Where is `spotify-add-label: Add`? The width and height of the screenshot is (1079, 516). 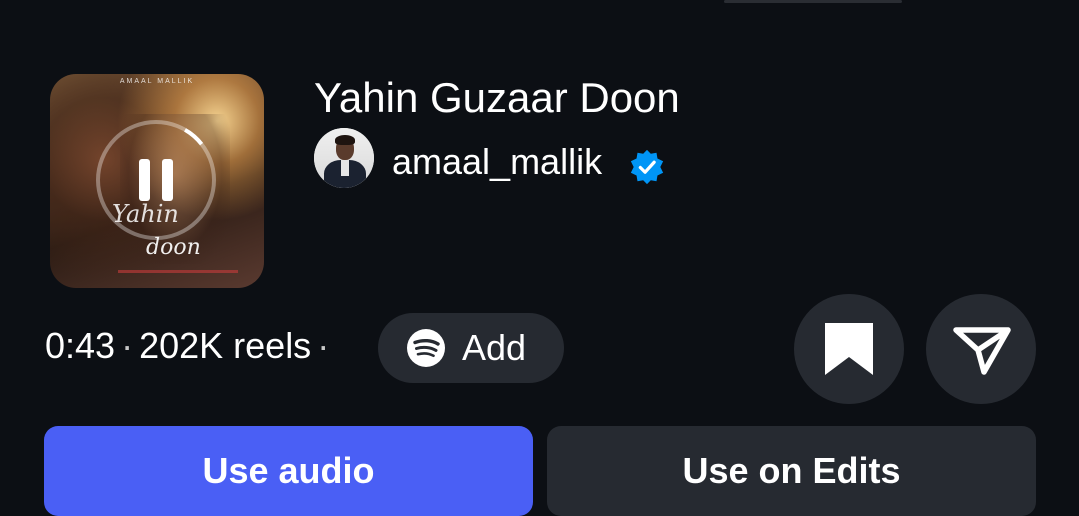 spotify-add-label: Add is located at coordinates (494, 347).